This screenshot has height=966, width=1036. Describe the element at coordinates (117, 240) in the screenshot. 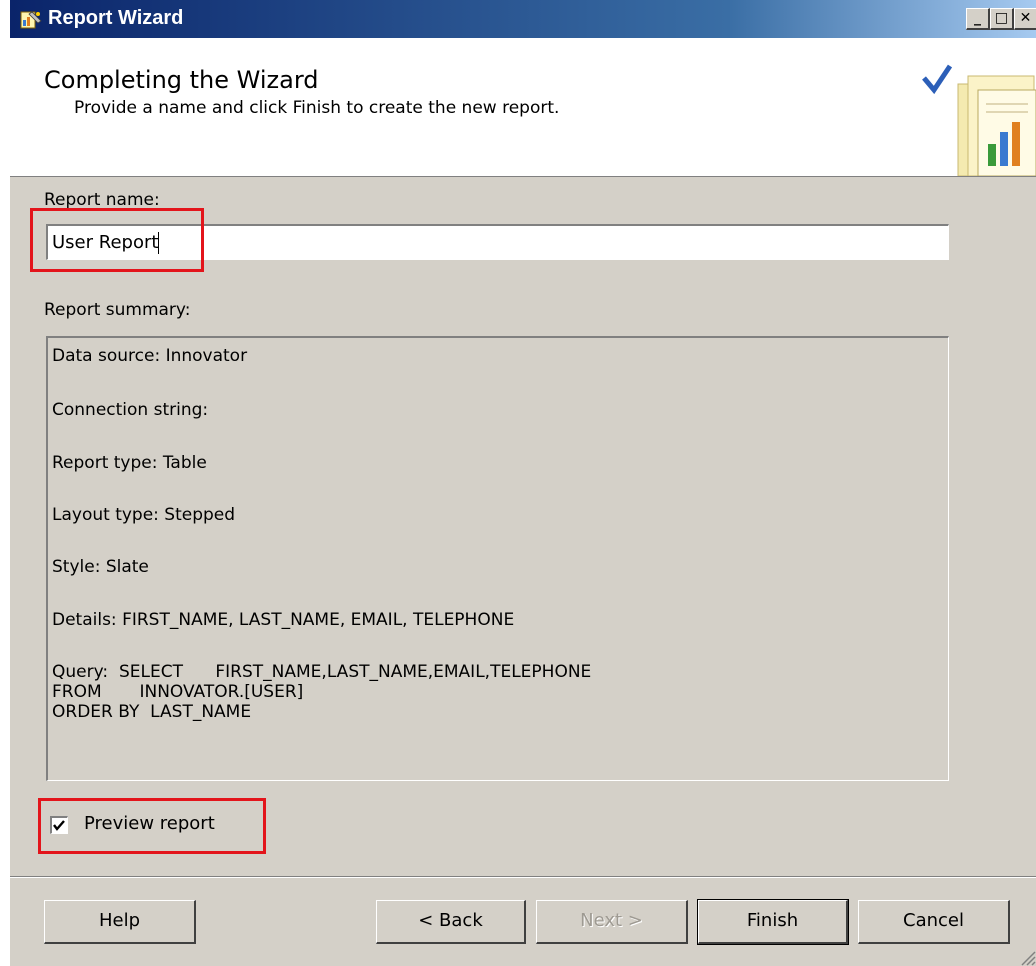

I see `highlight-box-report-name` at that location.